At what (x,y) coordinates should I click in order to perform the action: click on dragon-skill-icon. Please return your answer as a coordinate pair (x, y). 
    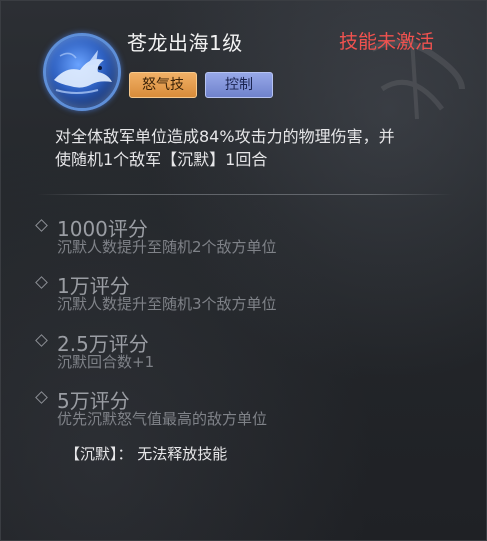
    Looking at the image, I should click on (82, 72).